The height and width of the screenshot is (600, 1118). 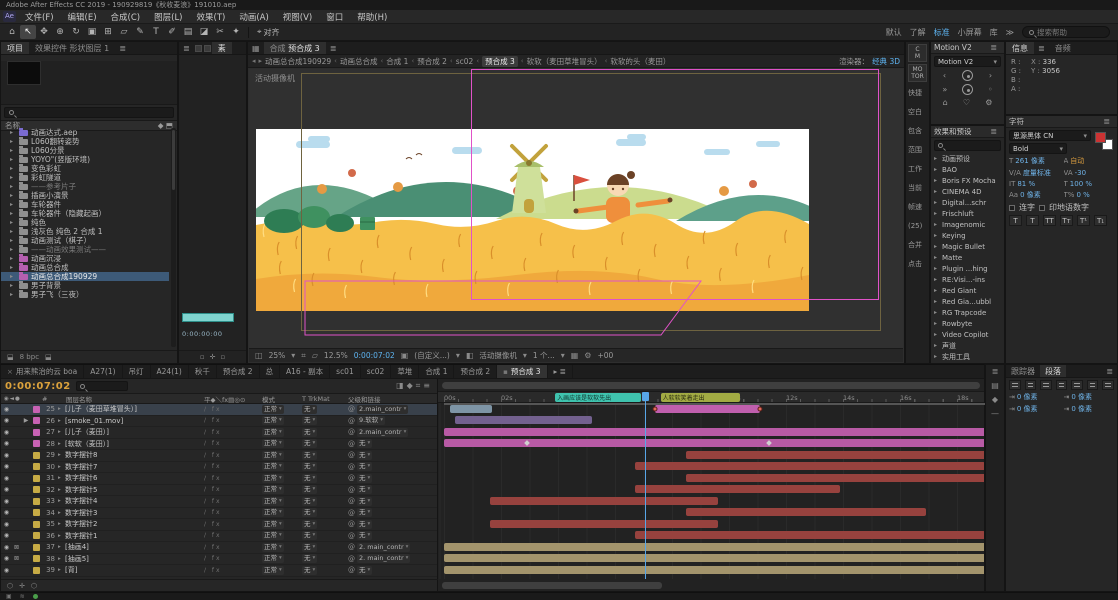 What do you see at coordinates (89, 112) in the screenshot?
I see `project-search-input` at bounding box center [89, 112].